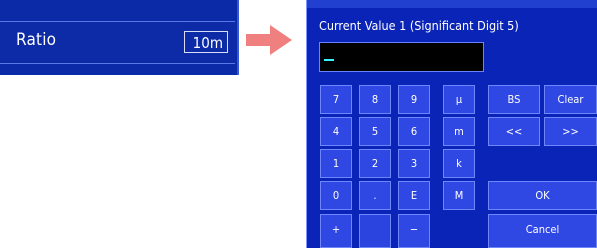 This screenshot has width=597, height=248. Describe the element at coordinates (570, 99) in the screenshot. I see `clear-button: Clear` at that location.